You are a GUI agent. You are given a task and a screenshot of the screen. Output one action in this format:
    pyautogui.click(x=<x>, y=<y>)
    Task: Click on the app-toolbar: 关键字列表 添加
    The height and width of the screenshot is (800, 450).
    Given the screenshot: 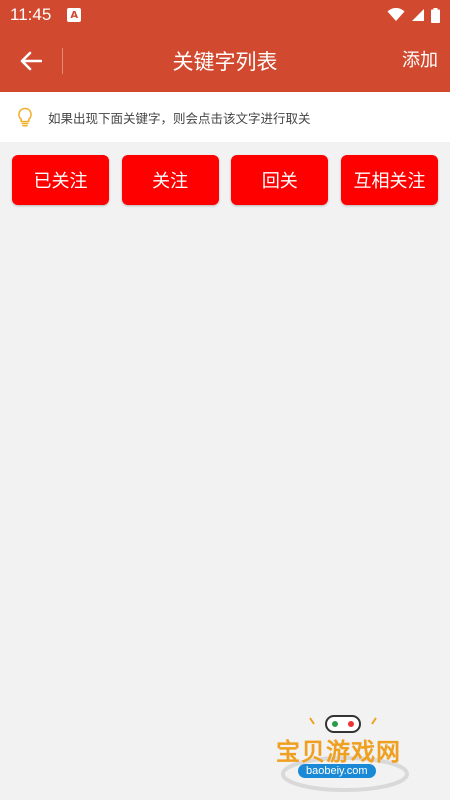 What is the action you would take?
    pyautogui.click(x=225, y=61)
    